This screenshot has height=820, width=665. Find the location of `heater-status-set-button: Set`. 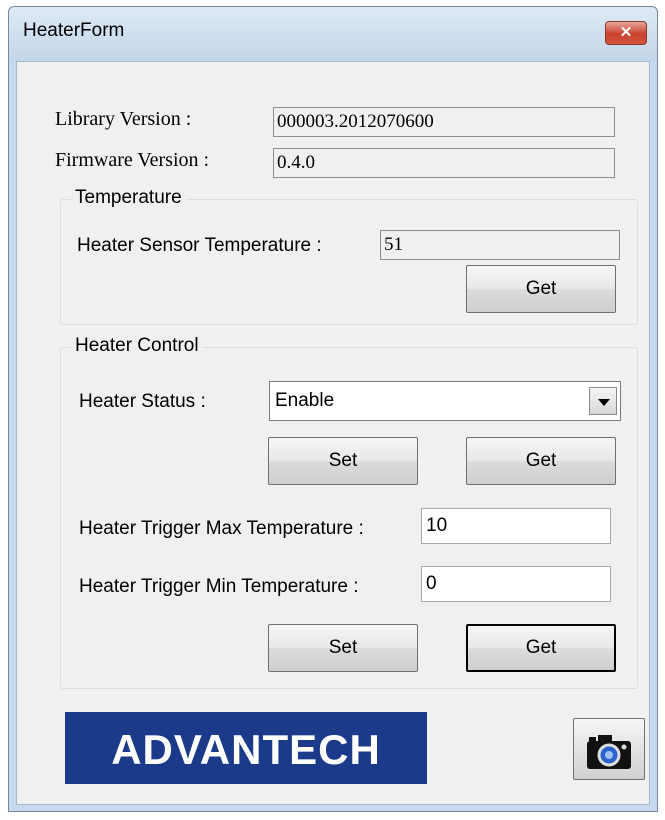

heater-status-set-button: Set is located at coordinates (343, 461).